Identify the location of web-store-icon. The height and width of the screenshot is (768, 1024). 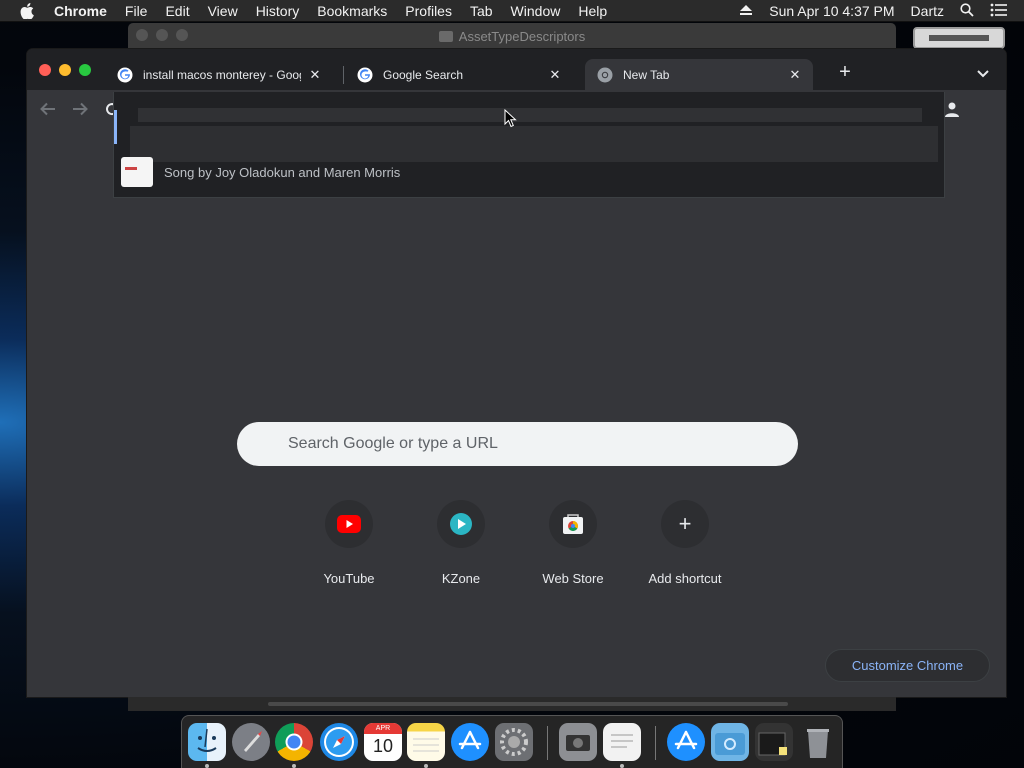
(573, 524).